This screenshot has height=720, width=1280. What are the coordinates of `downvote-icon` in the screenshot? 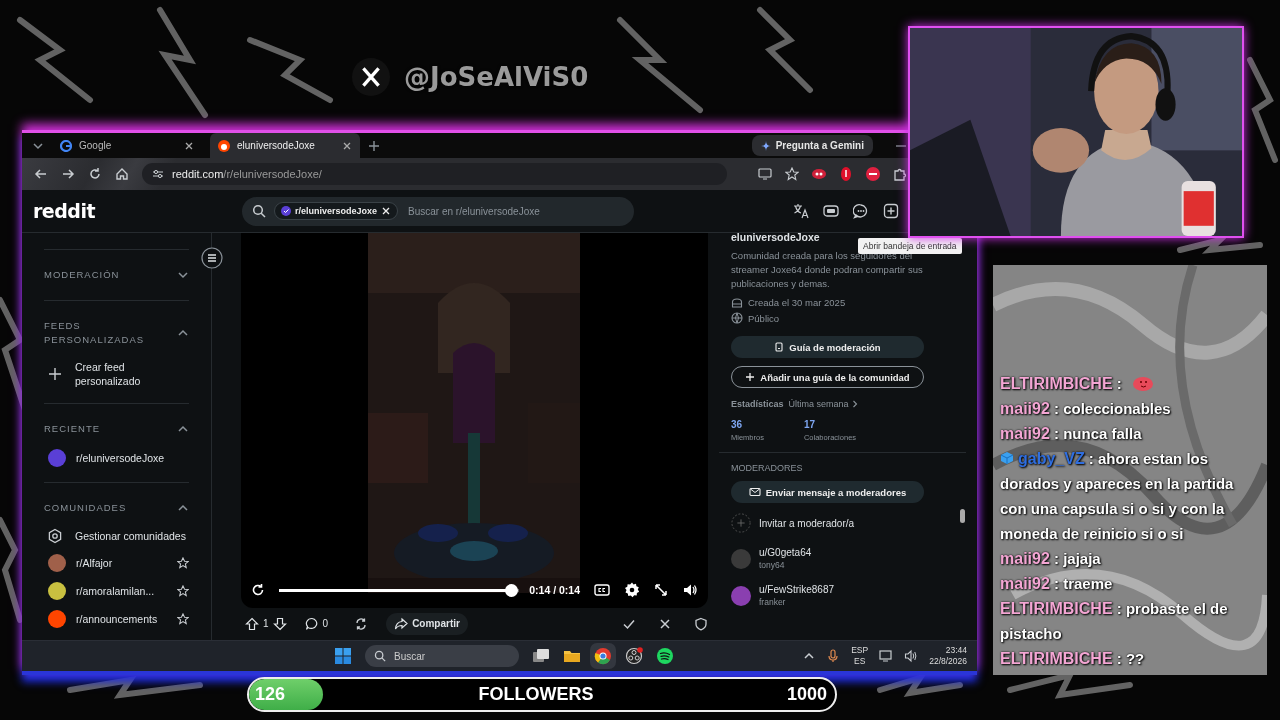 It's located at (279, 623).